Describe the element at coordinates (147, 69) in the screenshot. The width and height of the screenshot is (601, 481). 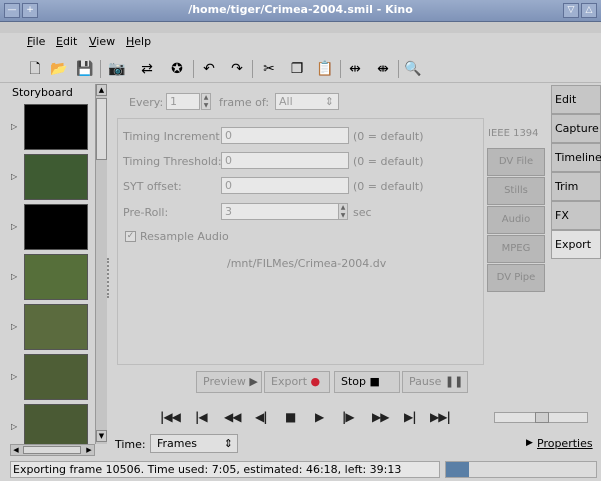
I see `insert-icon: ⇄` at that location.